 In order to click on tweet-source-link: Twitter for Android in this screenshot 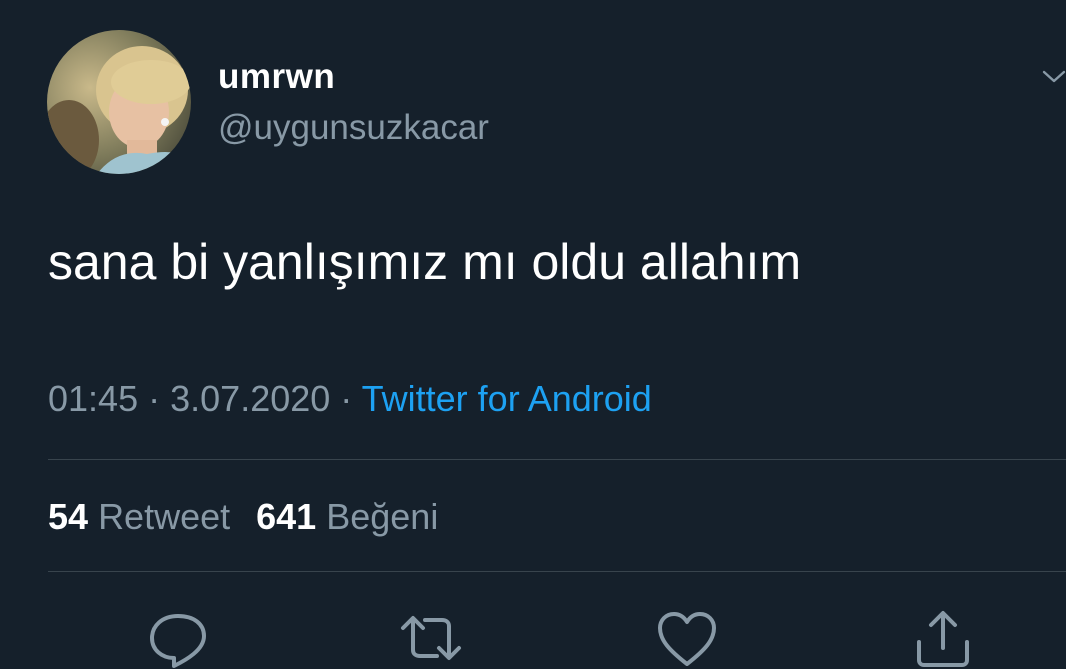, I will do `click(507, 398)`.